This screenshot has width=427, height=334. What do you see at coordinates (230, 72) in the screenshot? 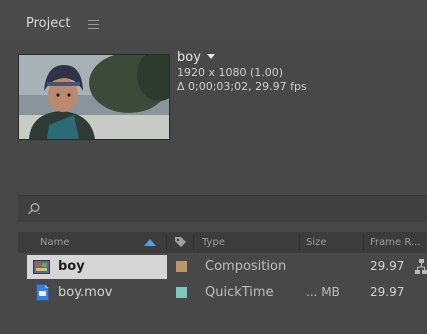
I see `preview-resolution: 1920 x 1080 (1.00)` at bounding box center [230, 72].